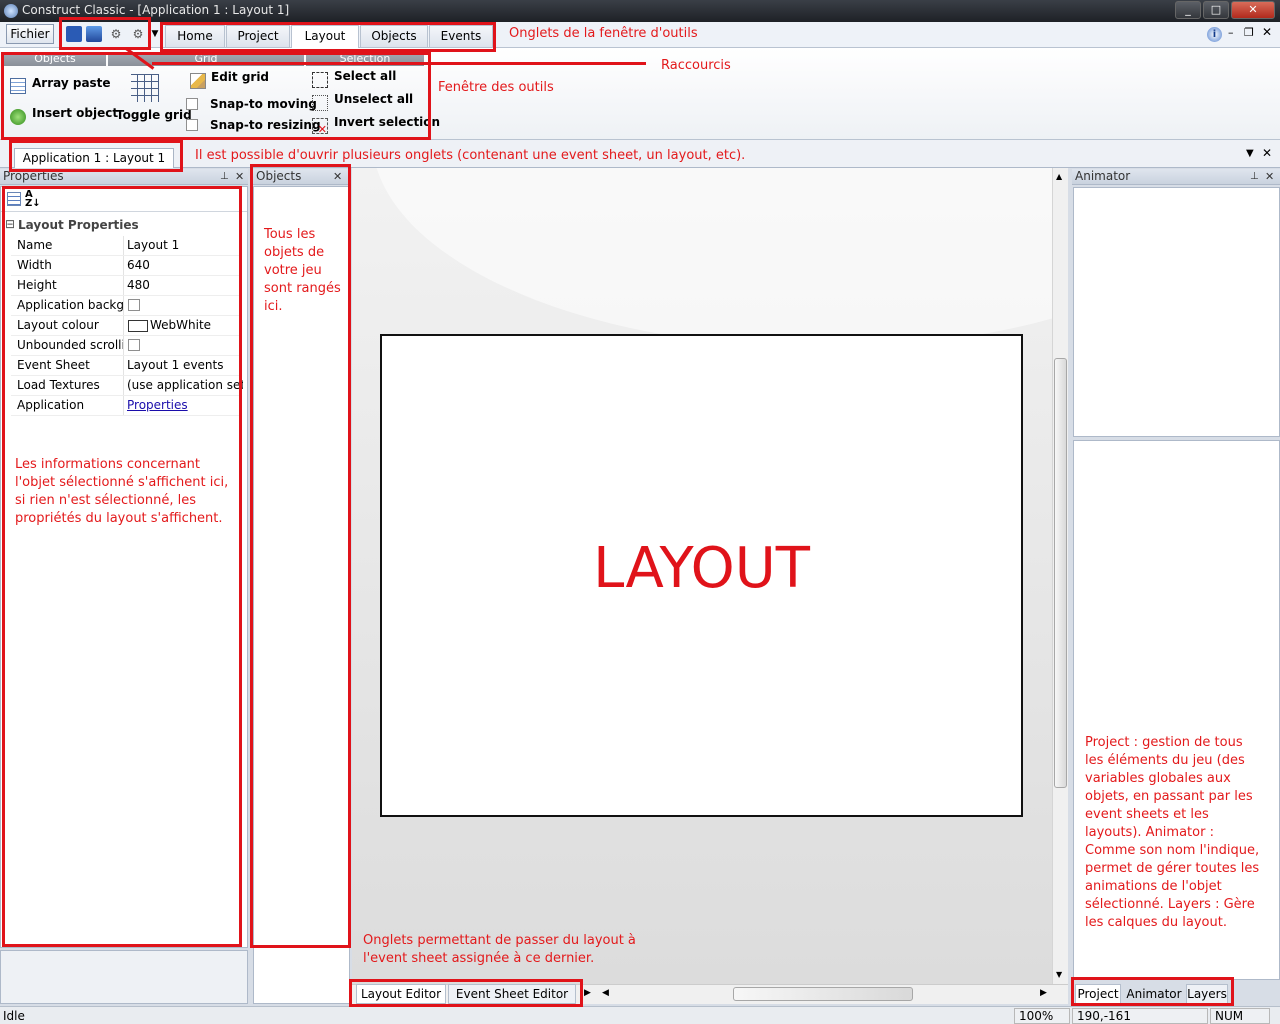 The height and width of the screenshot is (1024, 1280). Describe the element at coordinates (185, 245) in the screenshot. I see `property-value: Layout 1` at that location.